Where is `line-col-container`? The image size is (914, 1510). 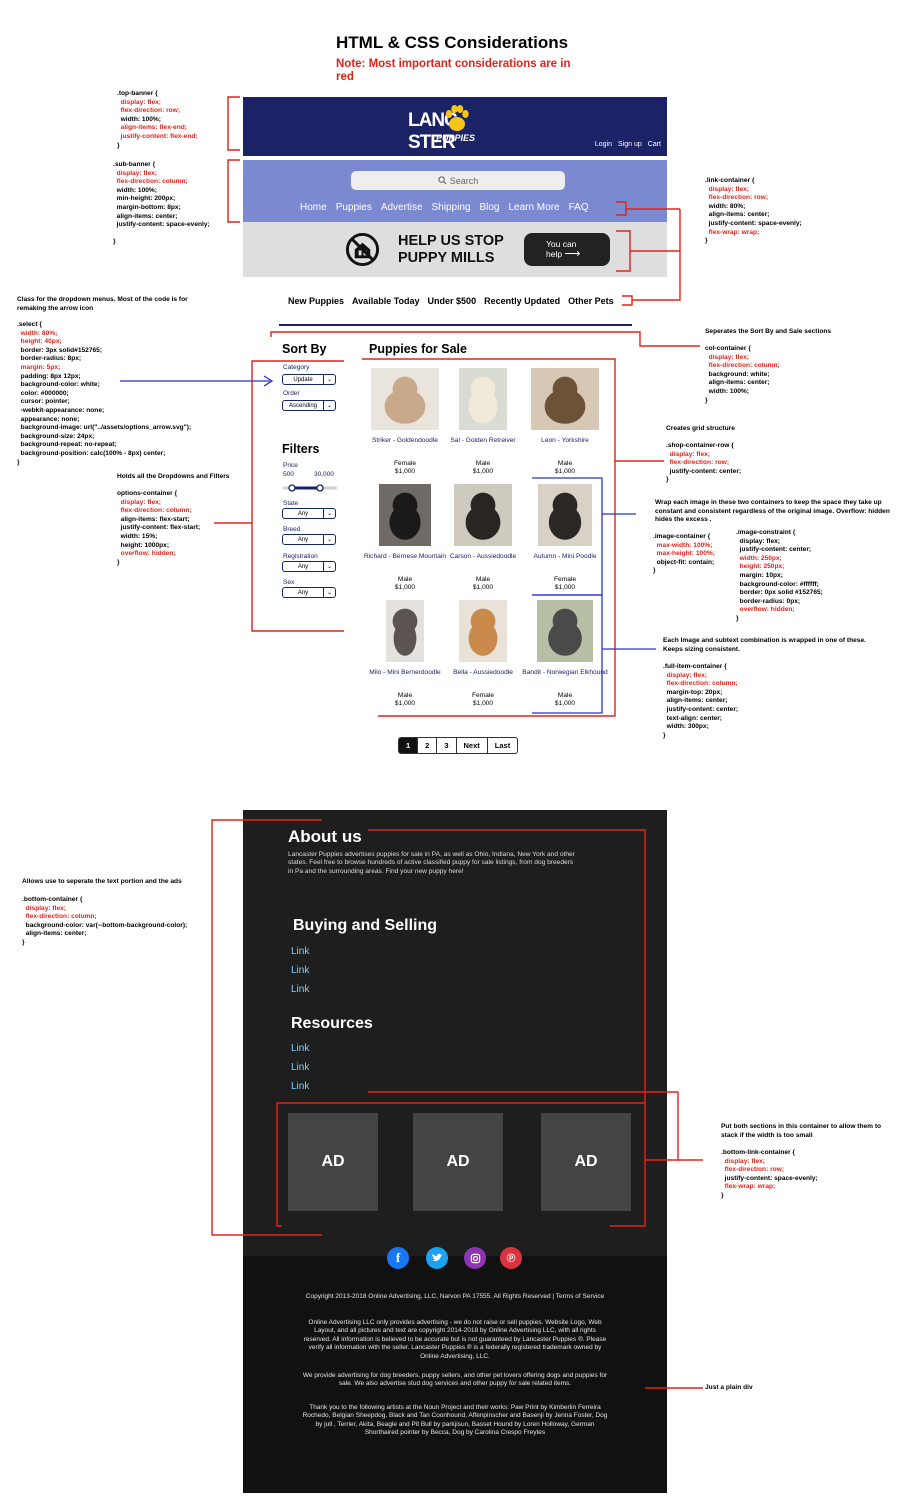
line-col-container is located at coordinates (485, 339).